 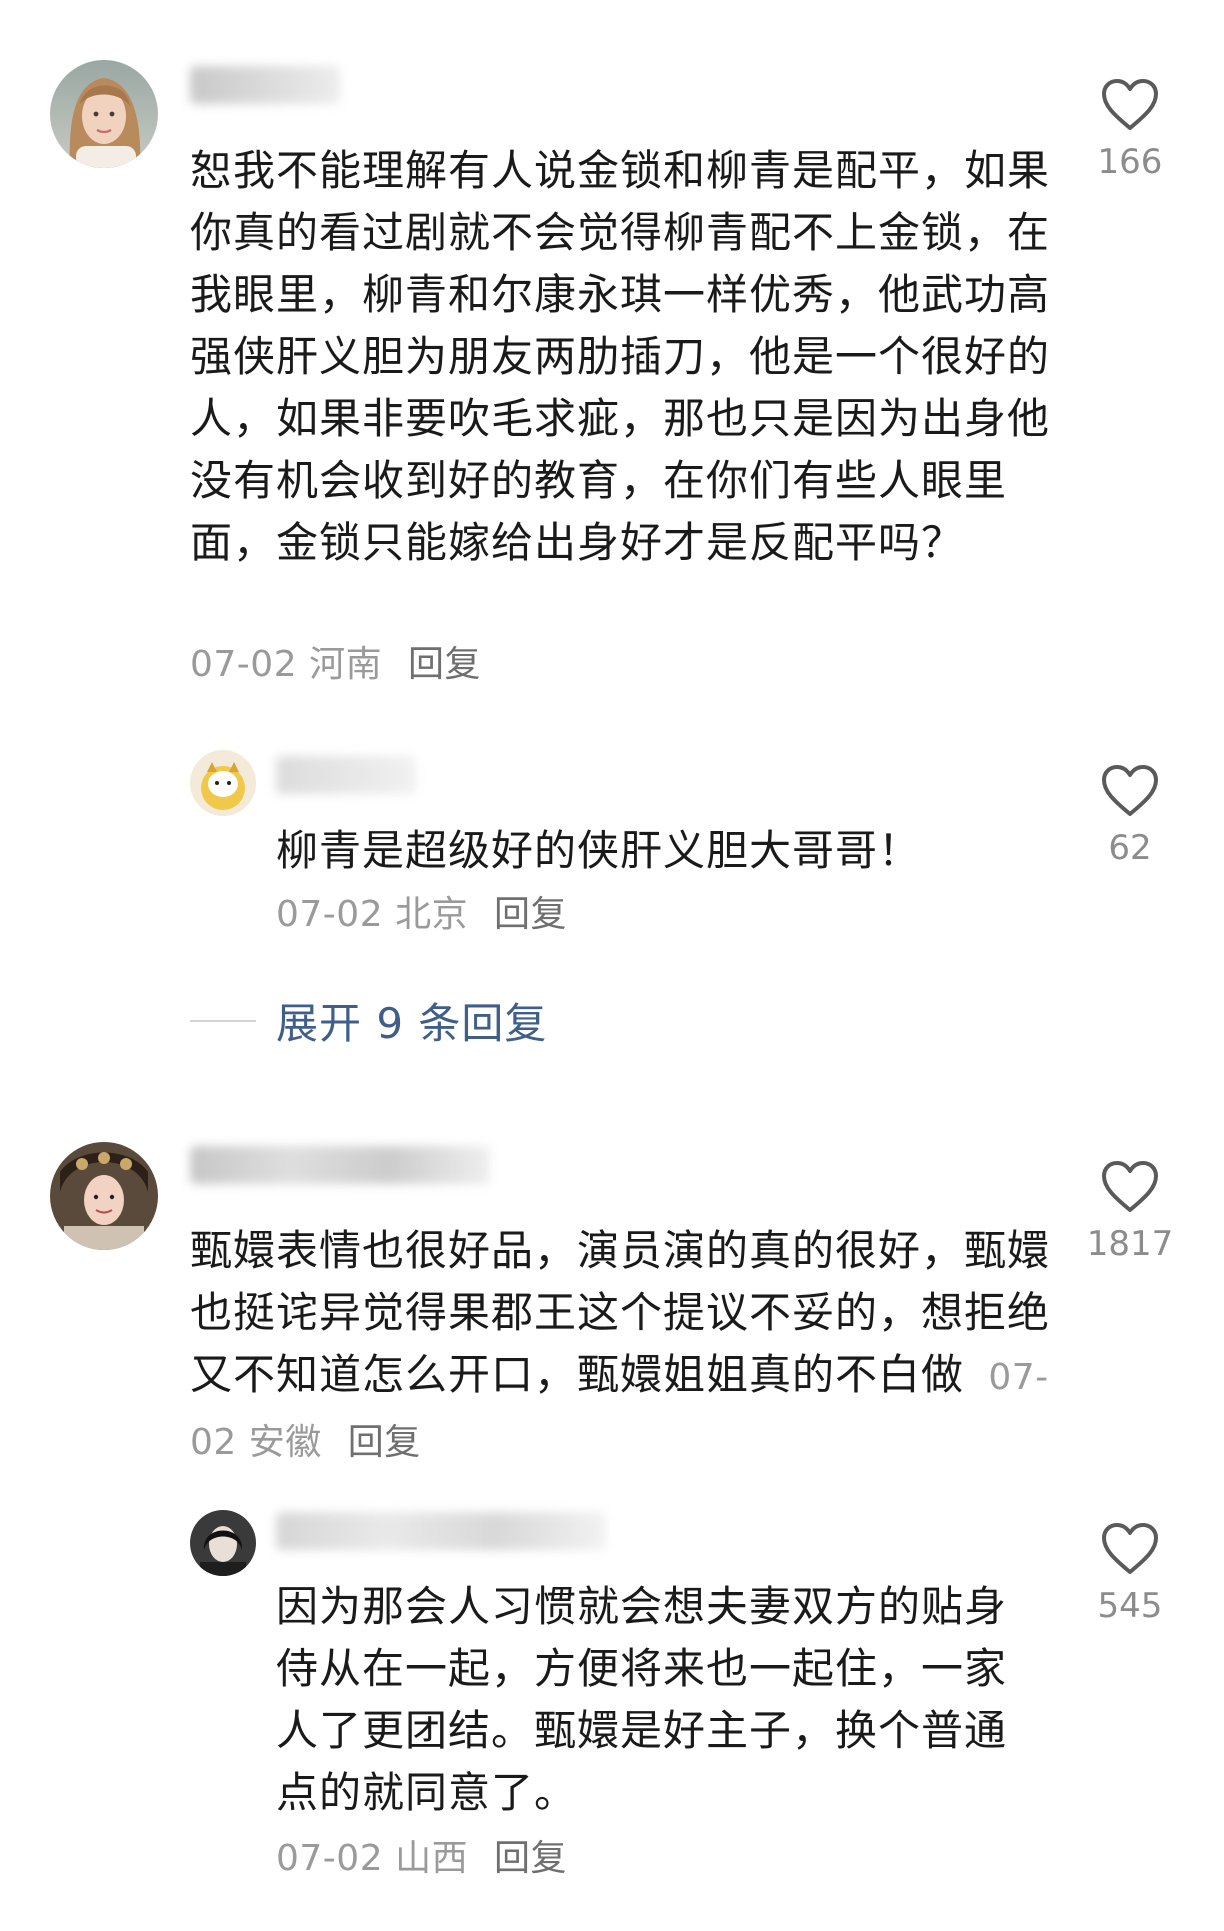 I want to click on reply-meta: 07-02 北京 回复, so click(x=526, y=915).